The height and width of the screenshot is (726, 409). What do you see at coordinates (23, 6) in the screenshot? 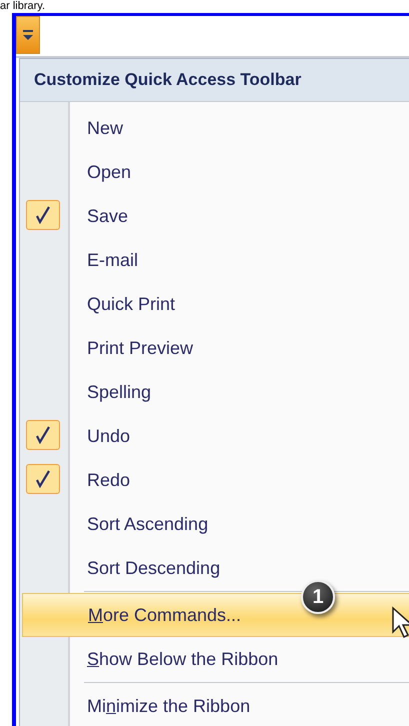
I see `caption-text: ar library.` at bounding box center [23, 6].